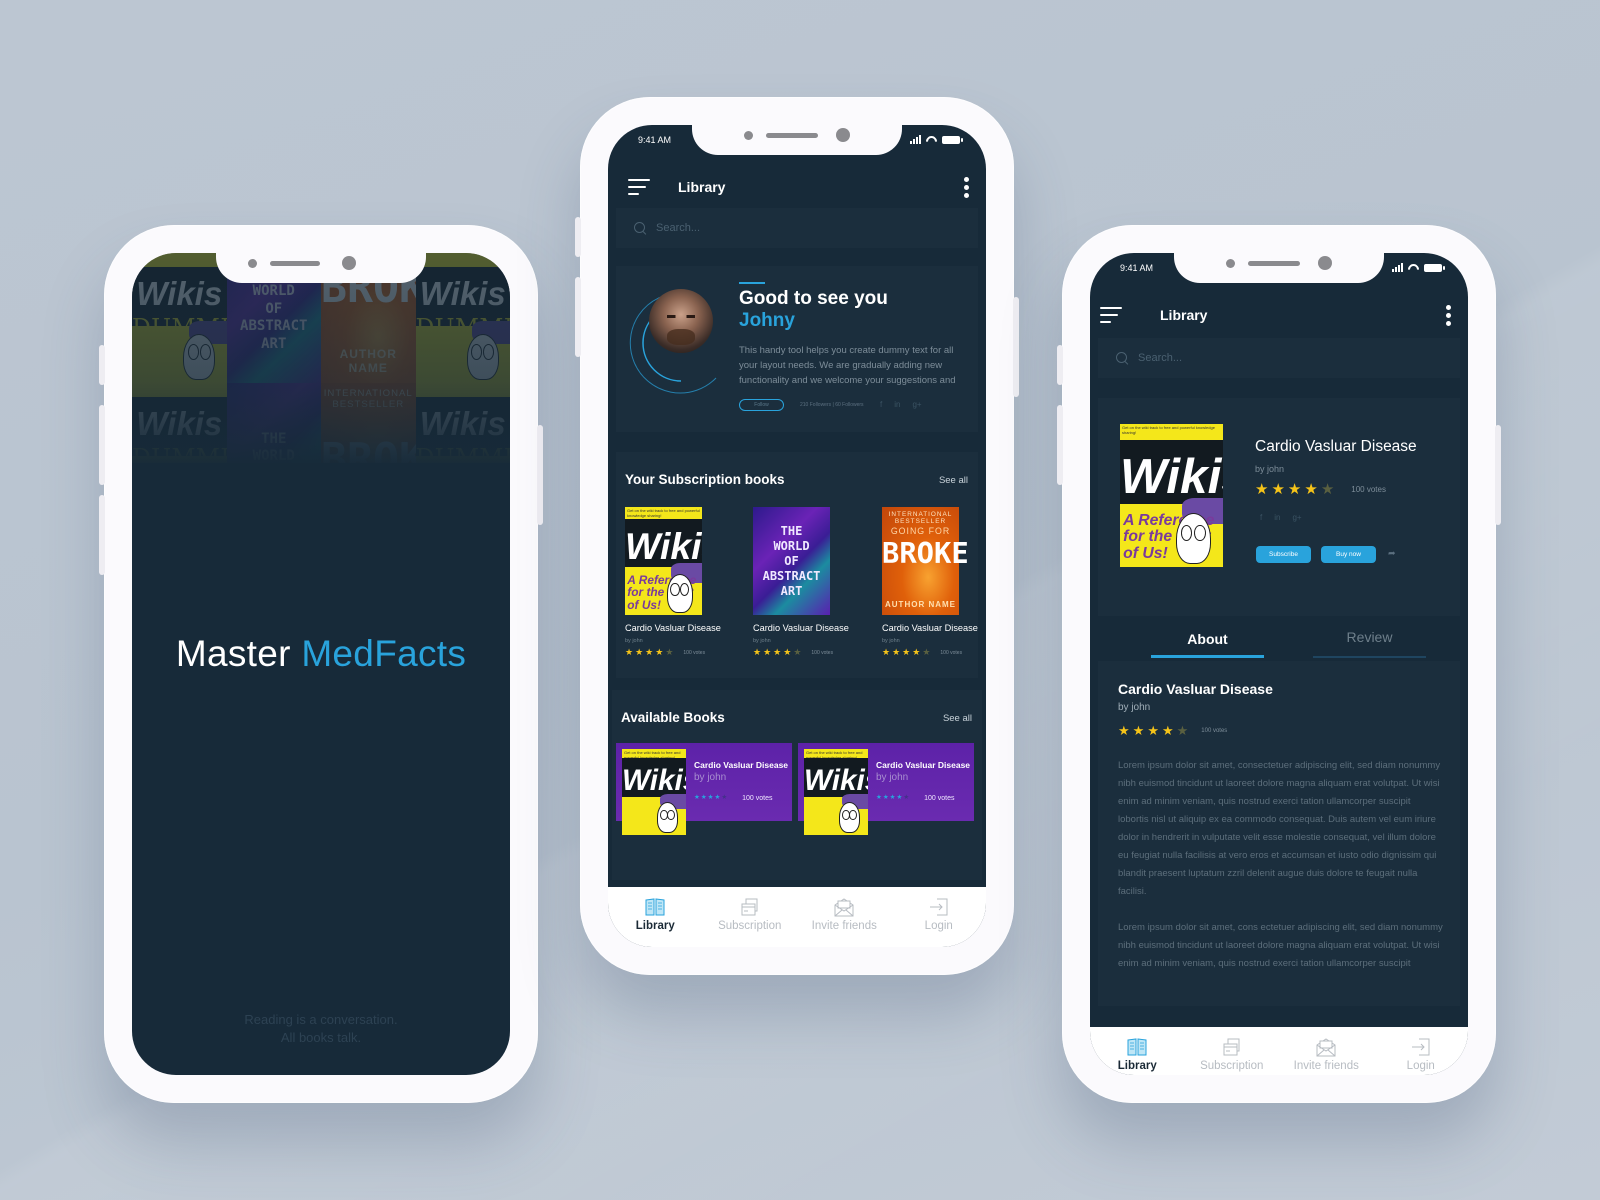 The image size is (1600, 1200). Describe the element at coordinates (750, 907) in the screenshot. I see `card-icon` at that location.